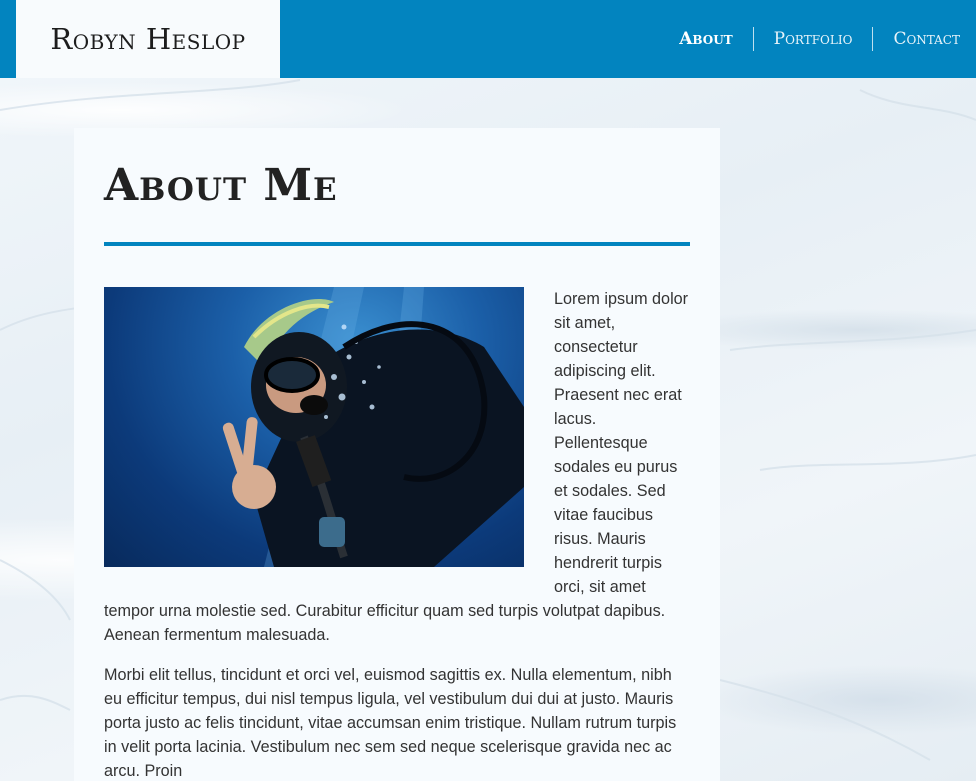  I want to click on site-header: Robyn Heslop About Portfolio Contact, so click(488, 39).